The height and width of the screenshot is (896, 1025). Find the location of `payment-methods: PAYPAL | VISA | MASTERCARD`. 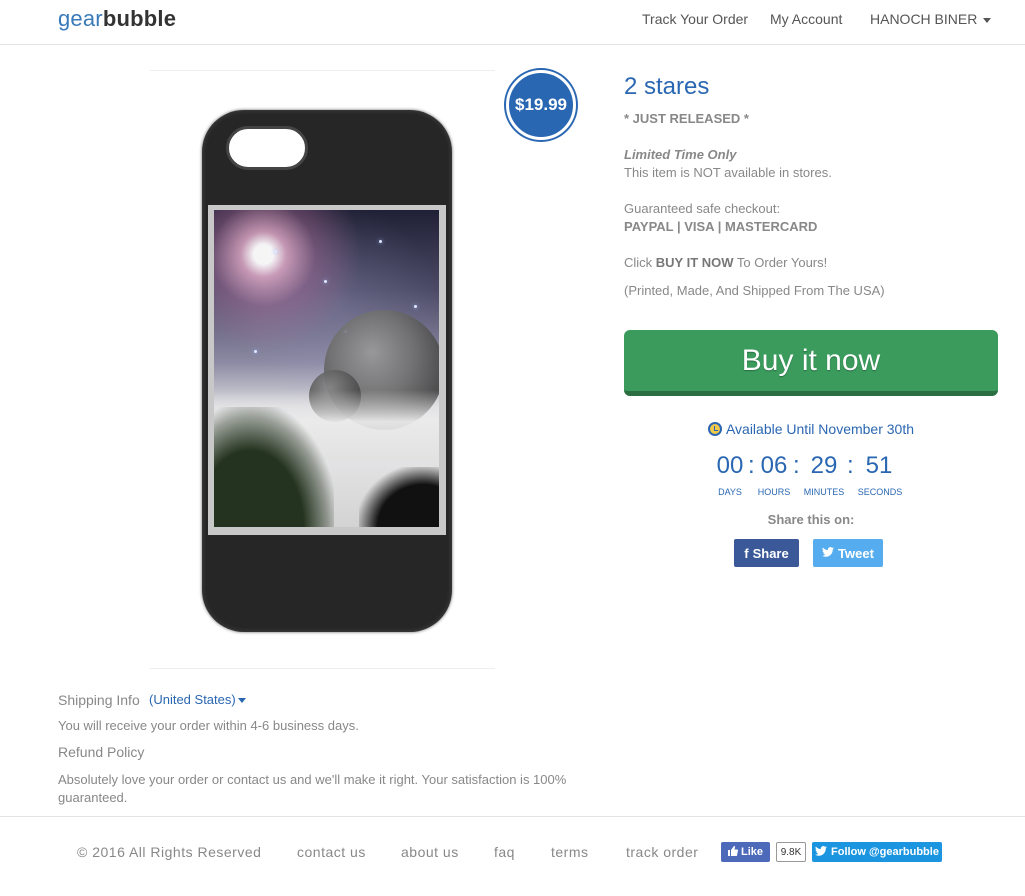

payment-methods: PAYPAL | VISA | MASTERCARD is located at coordinates (721, 226).